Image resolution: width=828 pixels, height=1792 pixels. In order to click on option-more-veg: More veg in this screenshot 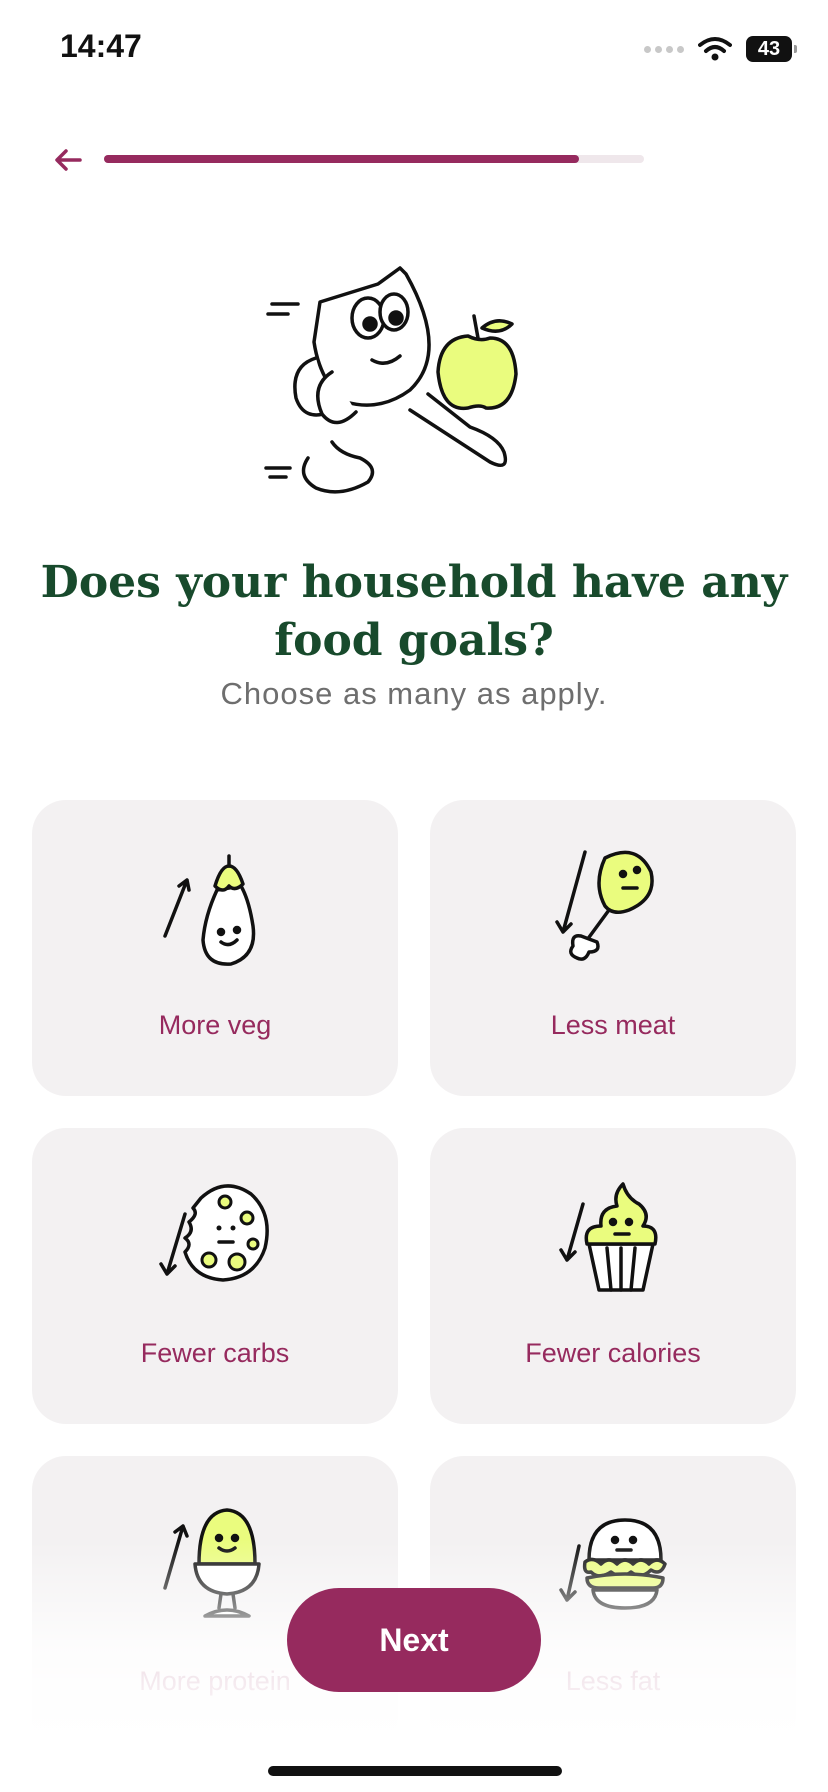, I will do `click(215, 948)`.